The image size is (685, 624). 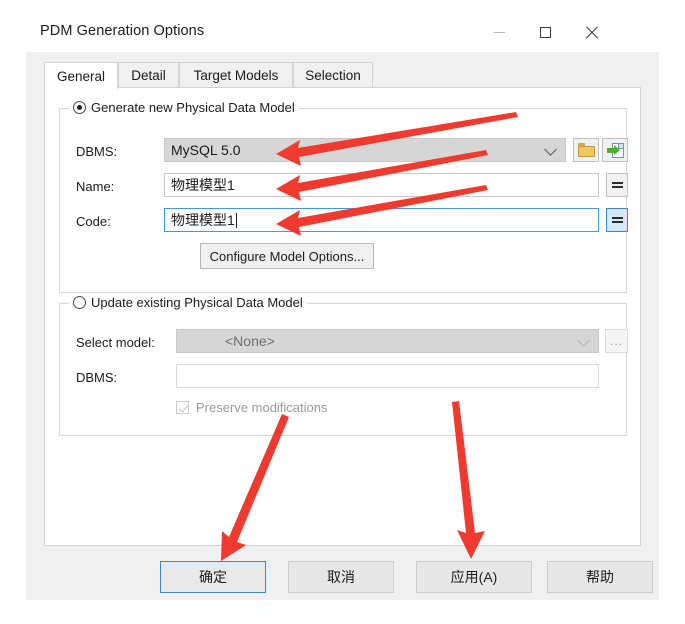 I want to click on preserve-modifications-label: Preserve modifications, so click(x=262, y=407).